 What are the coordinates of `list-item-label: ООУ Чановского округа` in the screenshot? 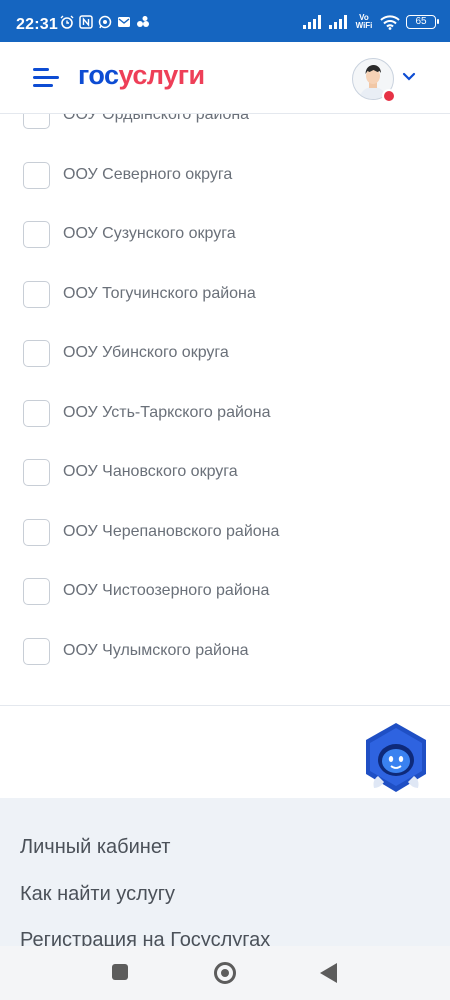 It's located at (150, 471).